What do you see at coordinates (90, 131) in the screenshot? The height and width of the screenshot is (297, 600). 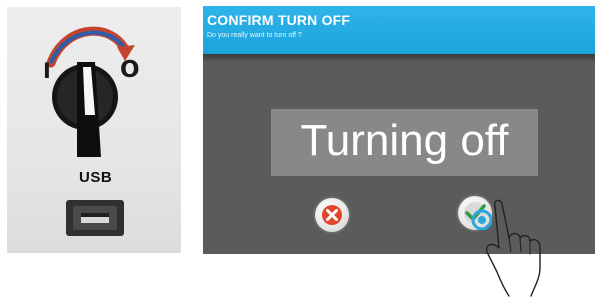 I see `rotary-switch-illustration` at bounding box center [90, 131].